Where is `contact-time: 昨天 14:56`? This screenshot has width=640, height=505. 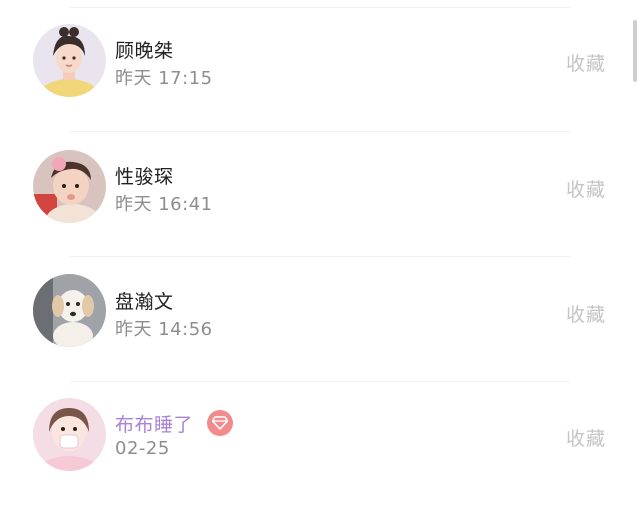
contact-time: 昨天 14:56 is located at coordinates (164, 329).